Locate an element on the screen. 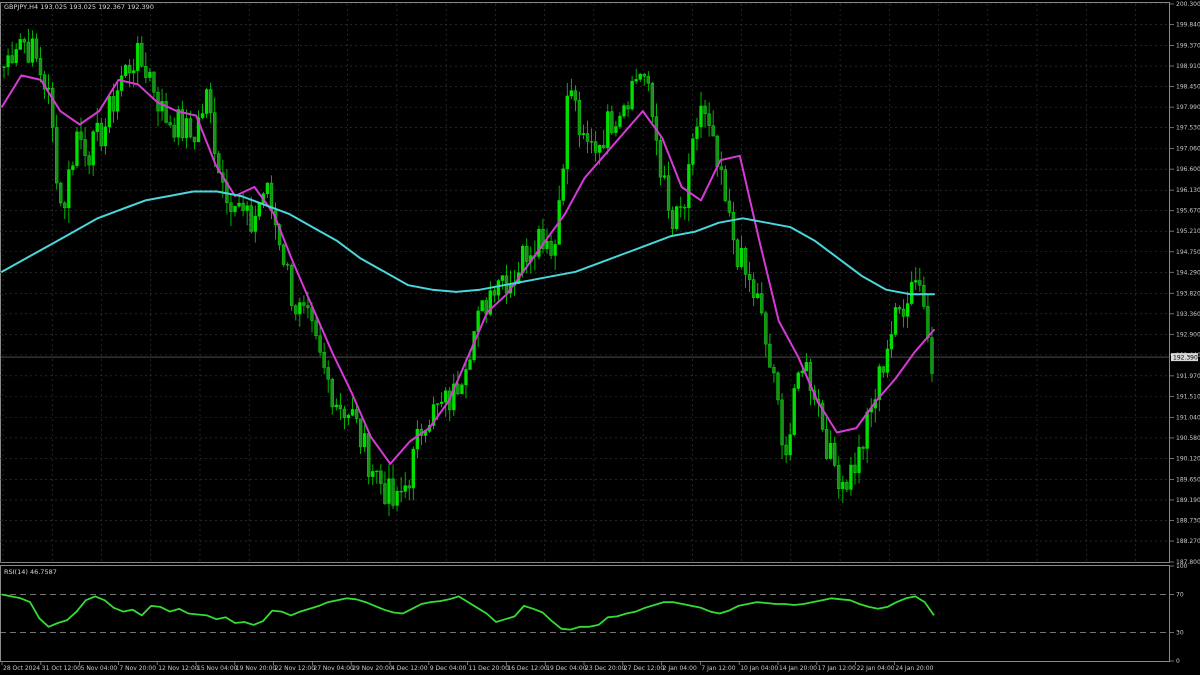 The width and height of the screenshot is (1200, 675). price-tick-label: 196.130 is located at coordinates (1188, 190).